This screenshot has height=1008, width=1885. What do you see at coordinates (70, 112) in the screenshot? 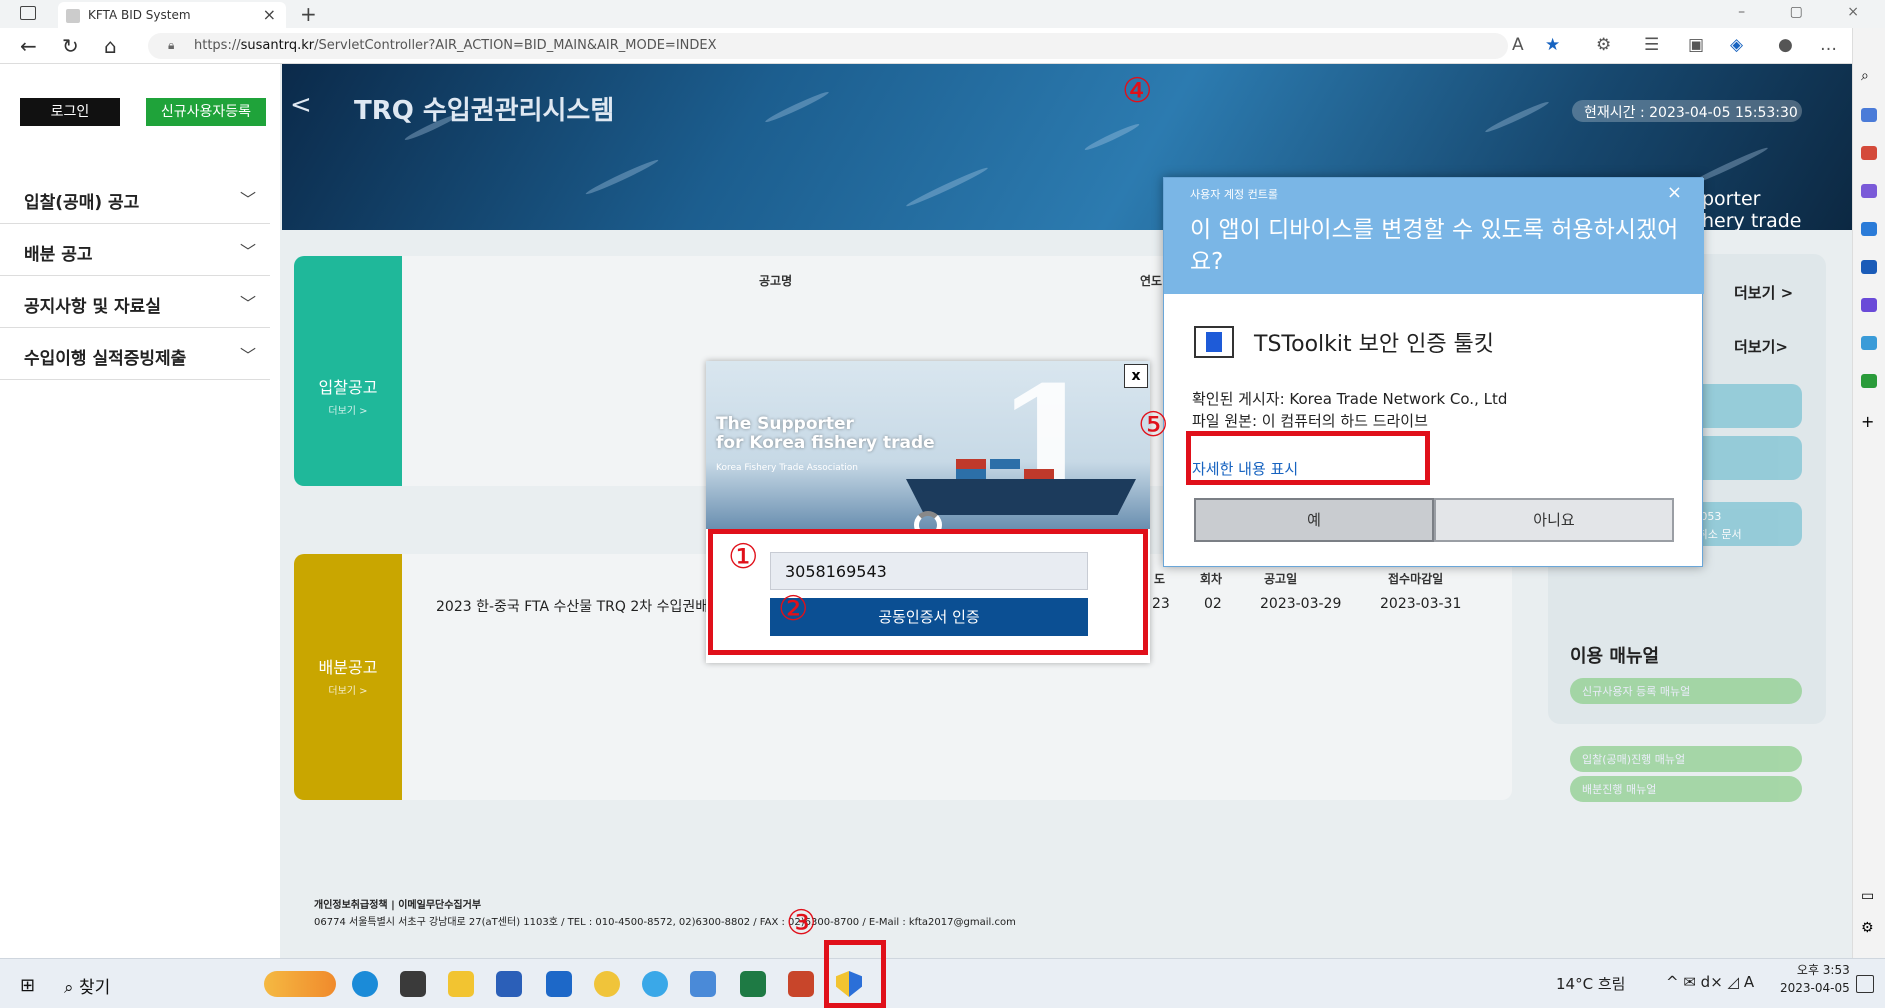
I see `login-button: 로그인` at bounding box center [70, 112].